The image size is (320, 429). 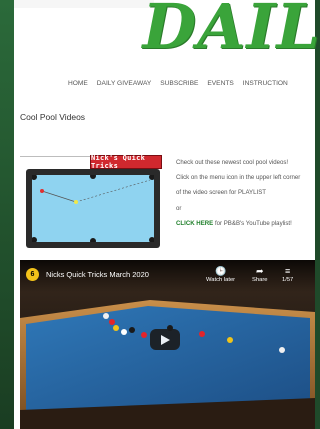 I want to click on playlist-icon: ≡, so click(x=288, y=271).